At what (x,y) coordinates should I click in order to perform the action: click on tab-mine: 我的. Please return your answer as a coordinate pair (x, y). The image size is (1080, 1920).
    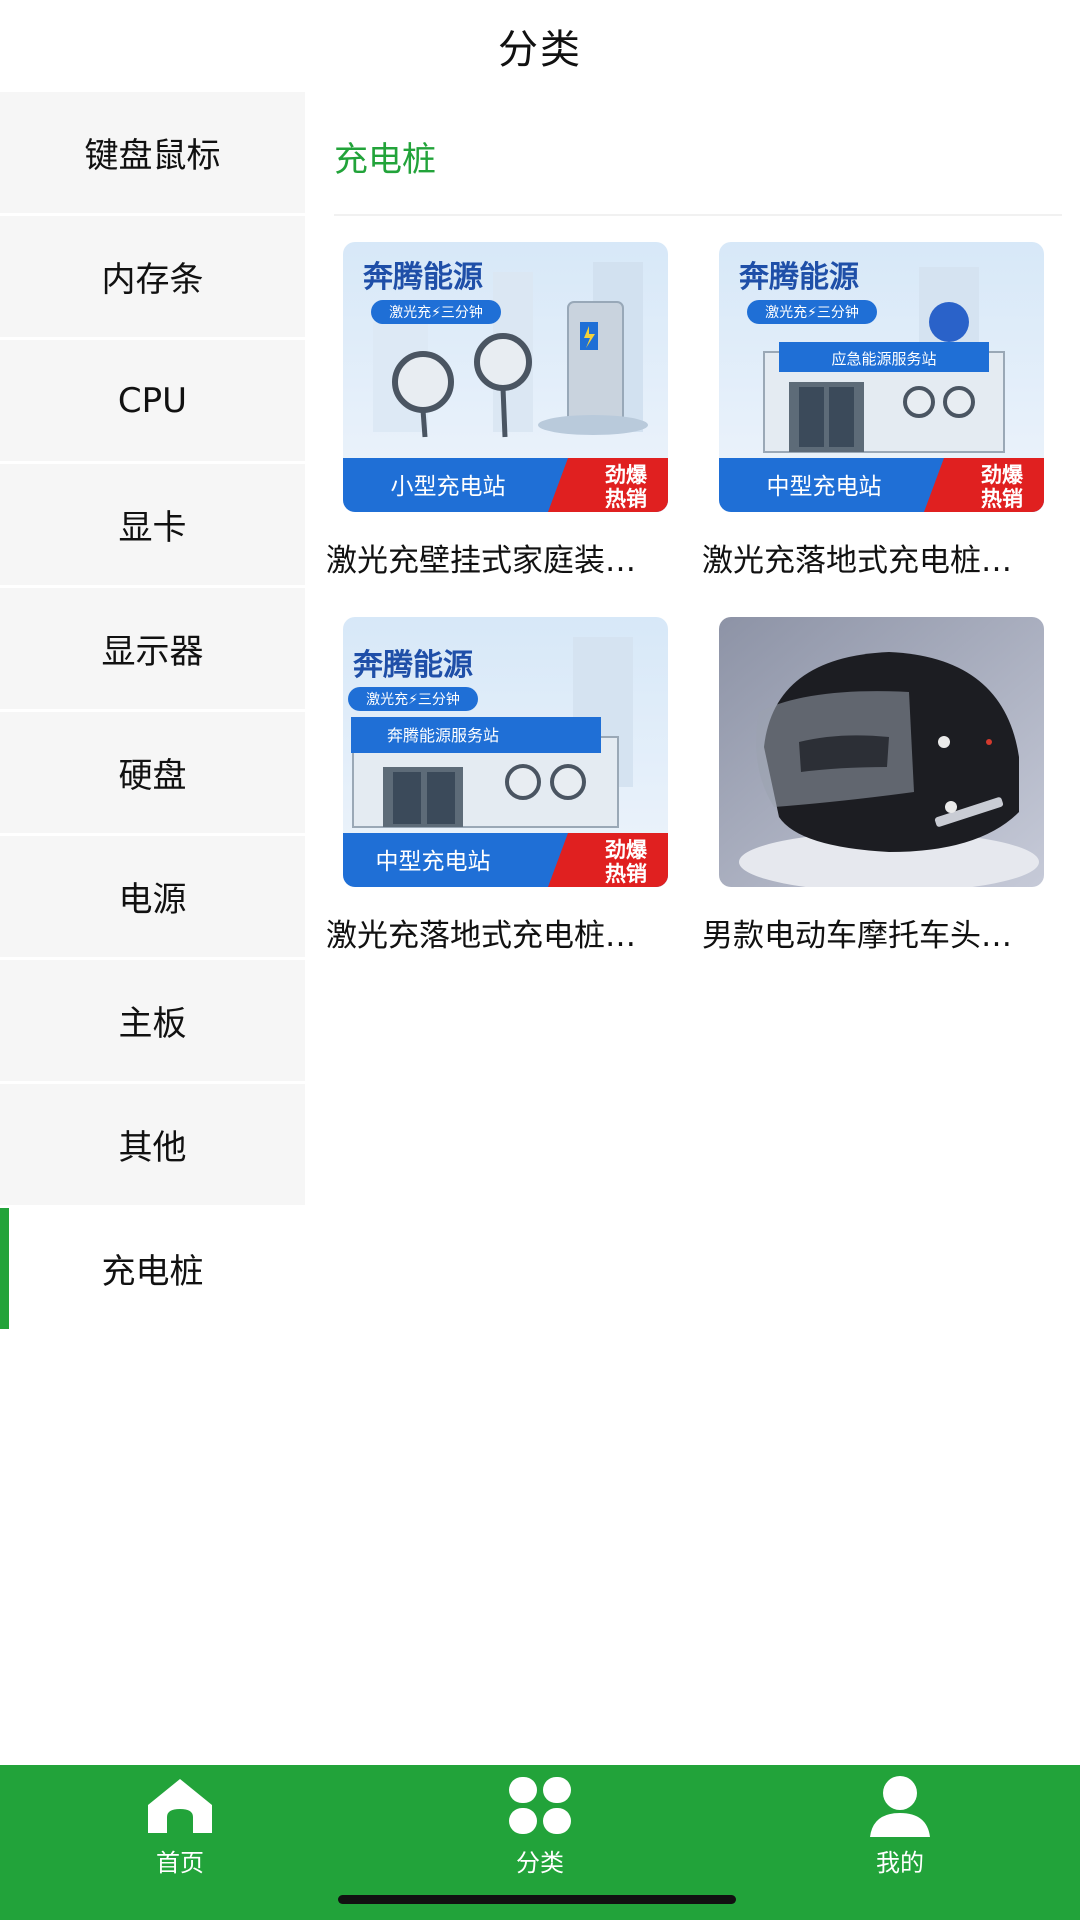
    Looking at the image, I should click on (900, 1830).